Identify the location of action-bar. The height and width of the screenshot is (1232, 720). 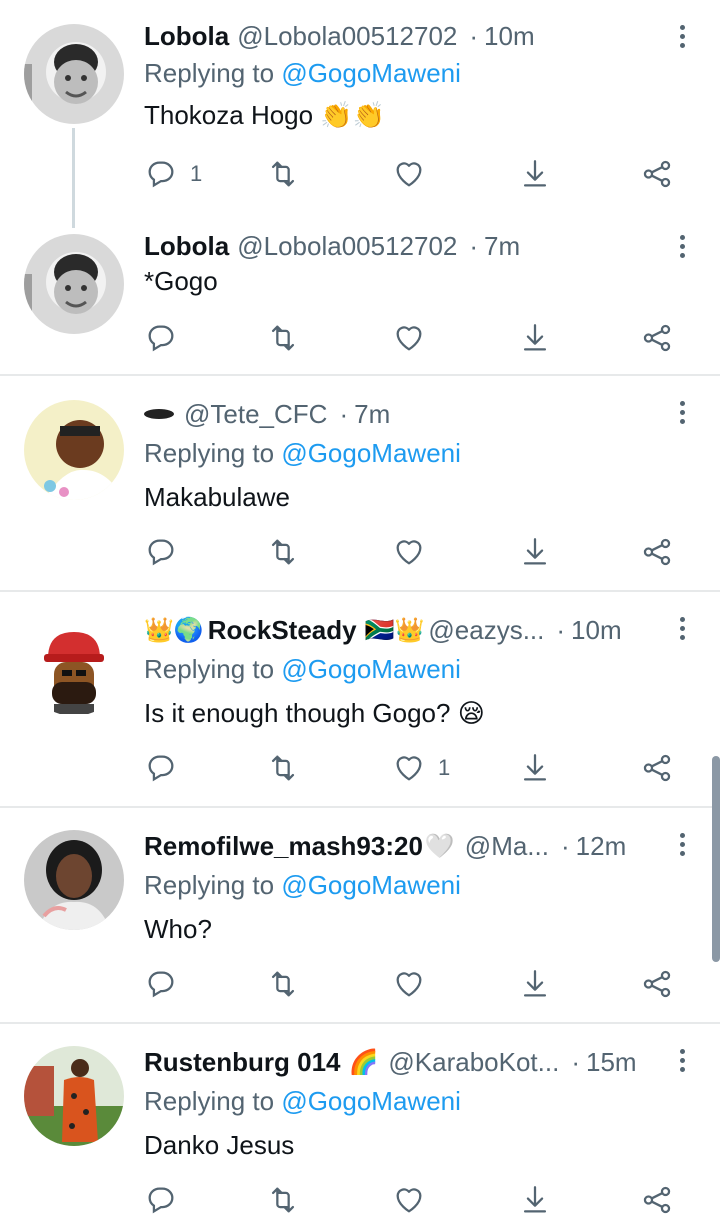
(414, 552).